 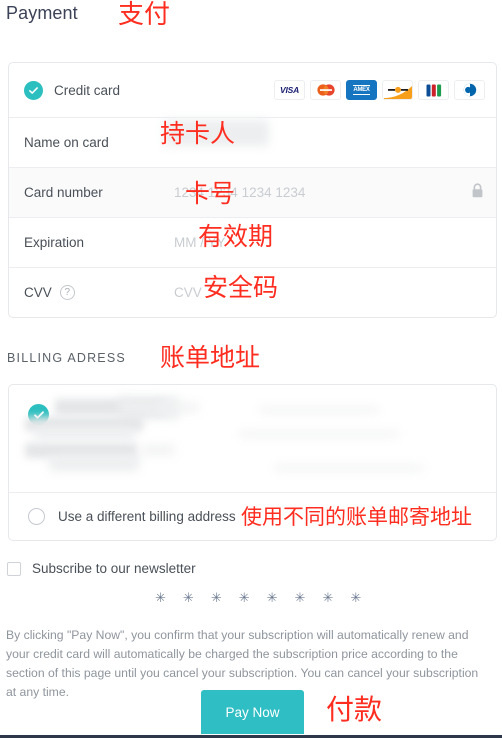 What do you see at coordinates (241, 287) in the screenshot?
I see `annotation-cvv: 安全码` at bounding box center [241, 287].